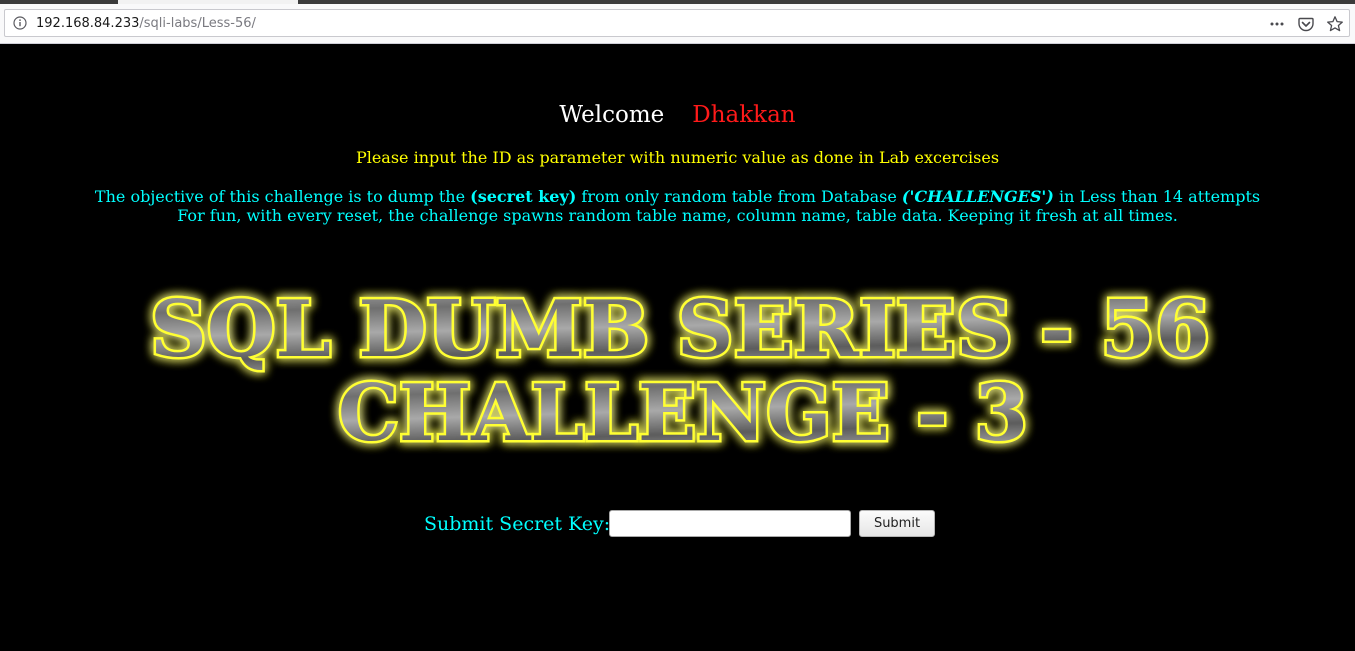  What do you see at coordinates (730, 523) in the screenshot?
I see `secret-key-input` at bounding box center [730, 523].